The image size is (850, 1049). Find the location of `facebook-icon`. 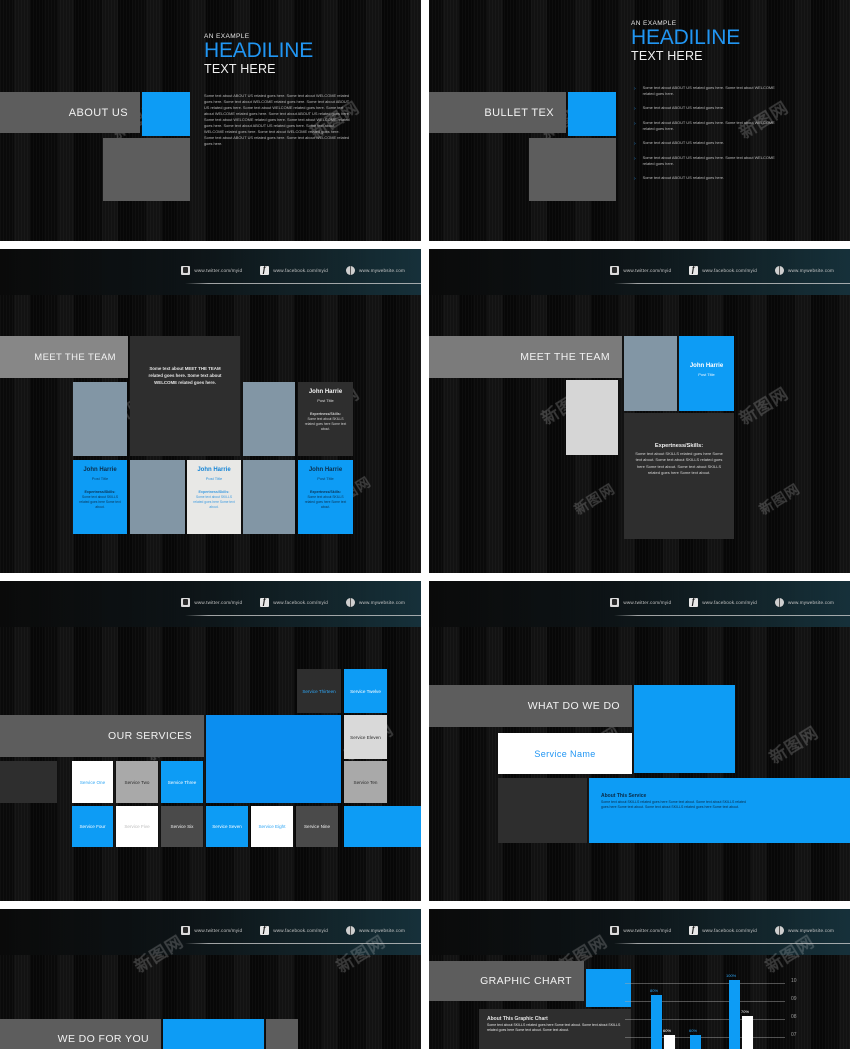

facebook-icon is located at coordinates (265, 269).